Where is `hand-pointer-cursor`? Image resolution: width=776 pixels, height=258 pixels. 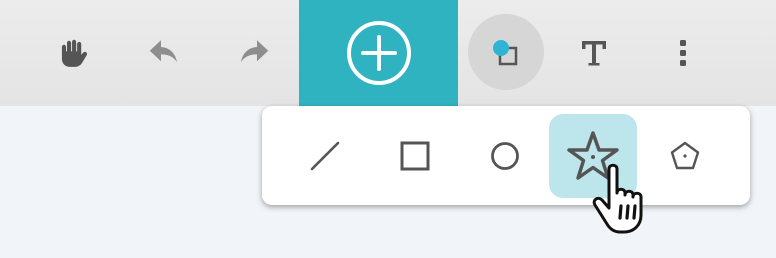 hand-pointer-cursor is located at coordinates (623, 201).